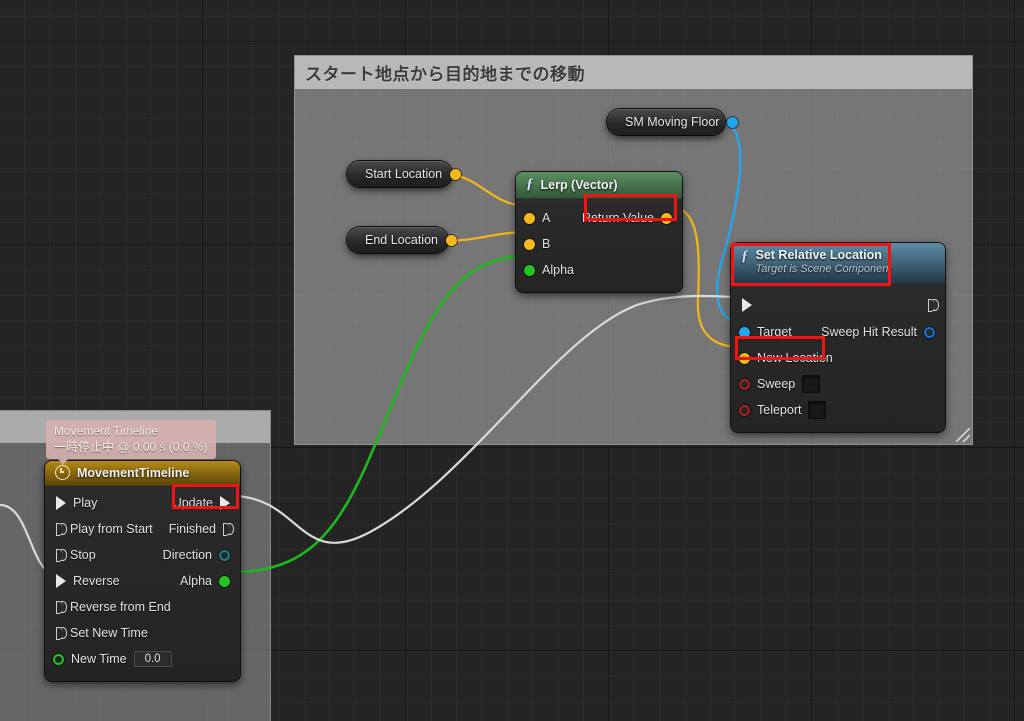 The image size is (1024, 721). I want to click on mt-input-new-time-value: 0.0, so click(152, 659).